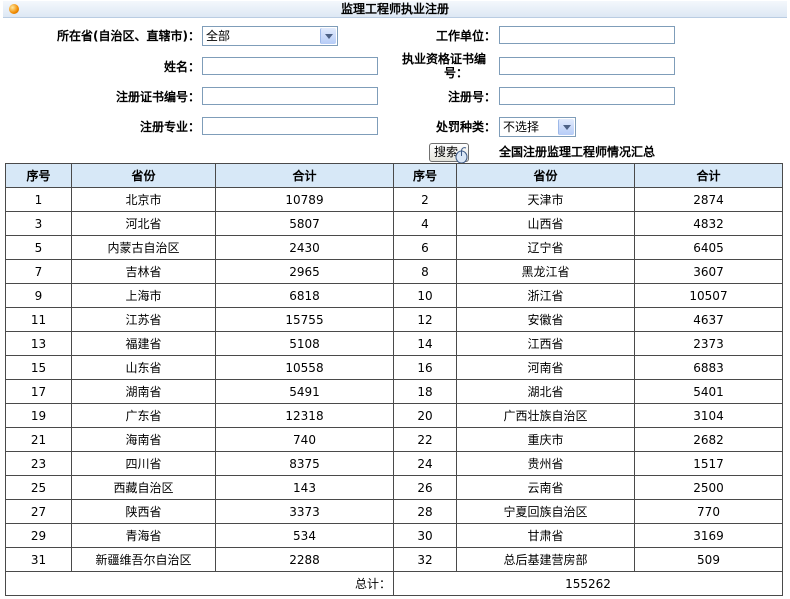 The height and width of the screenshot is (599, 790). Describe the element at coordinates (304, 439) in the screenshot. I see `row-total-cell: 740` at that location.